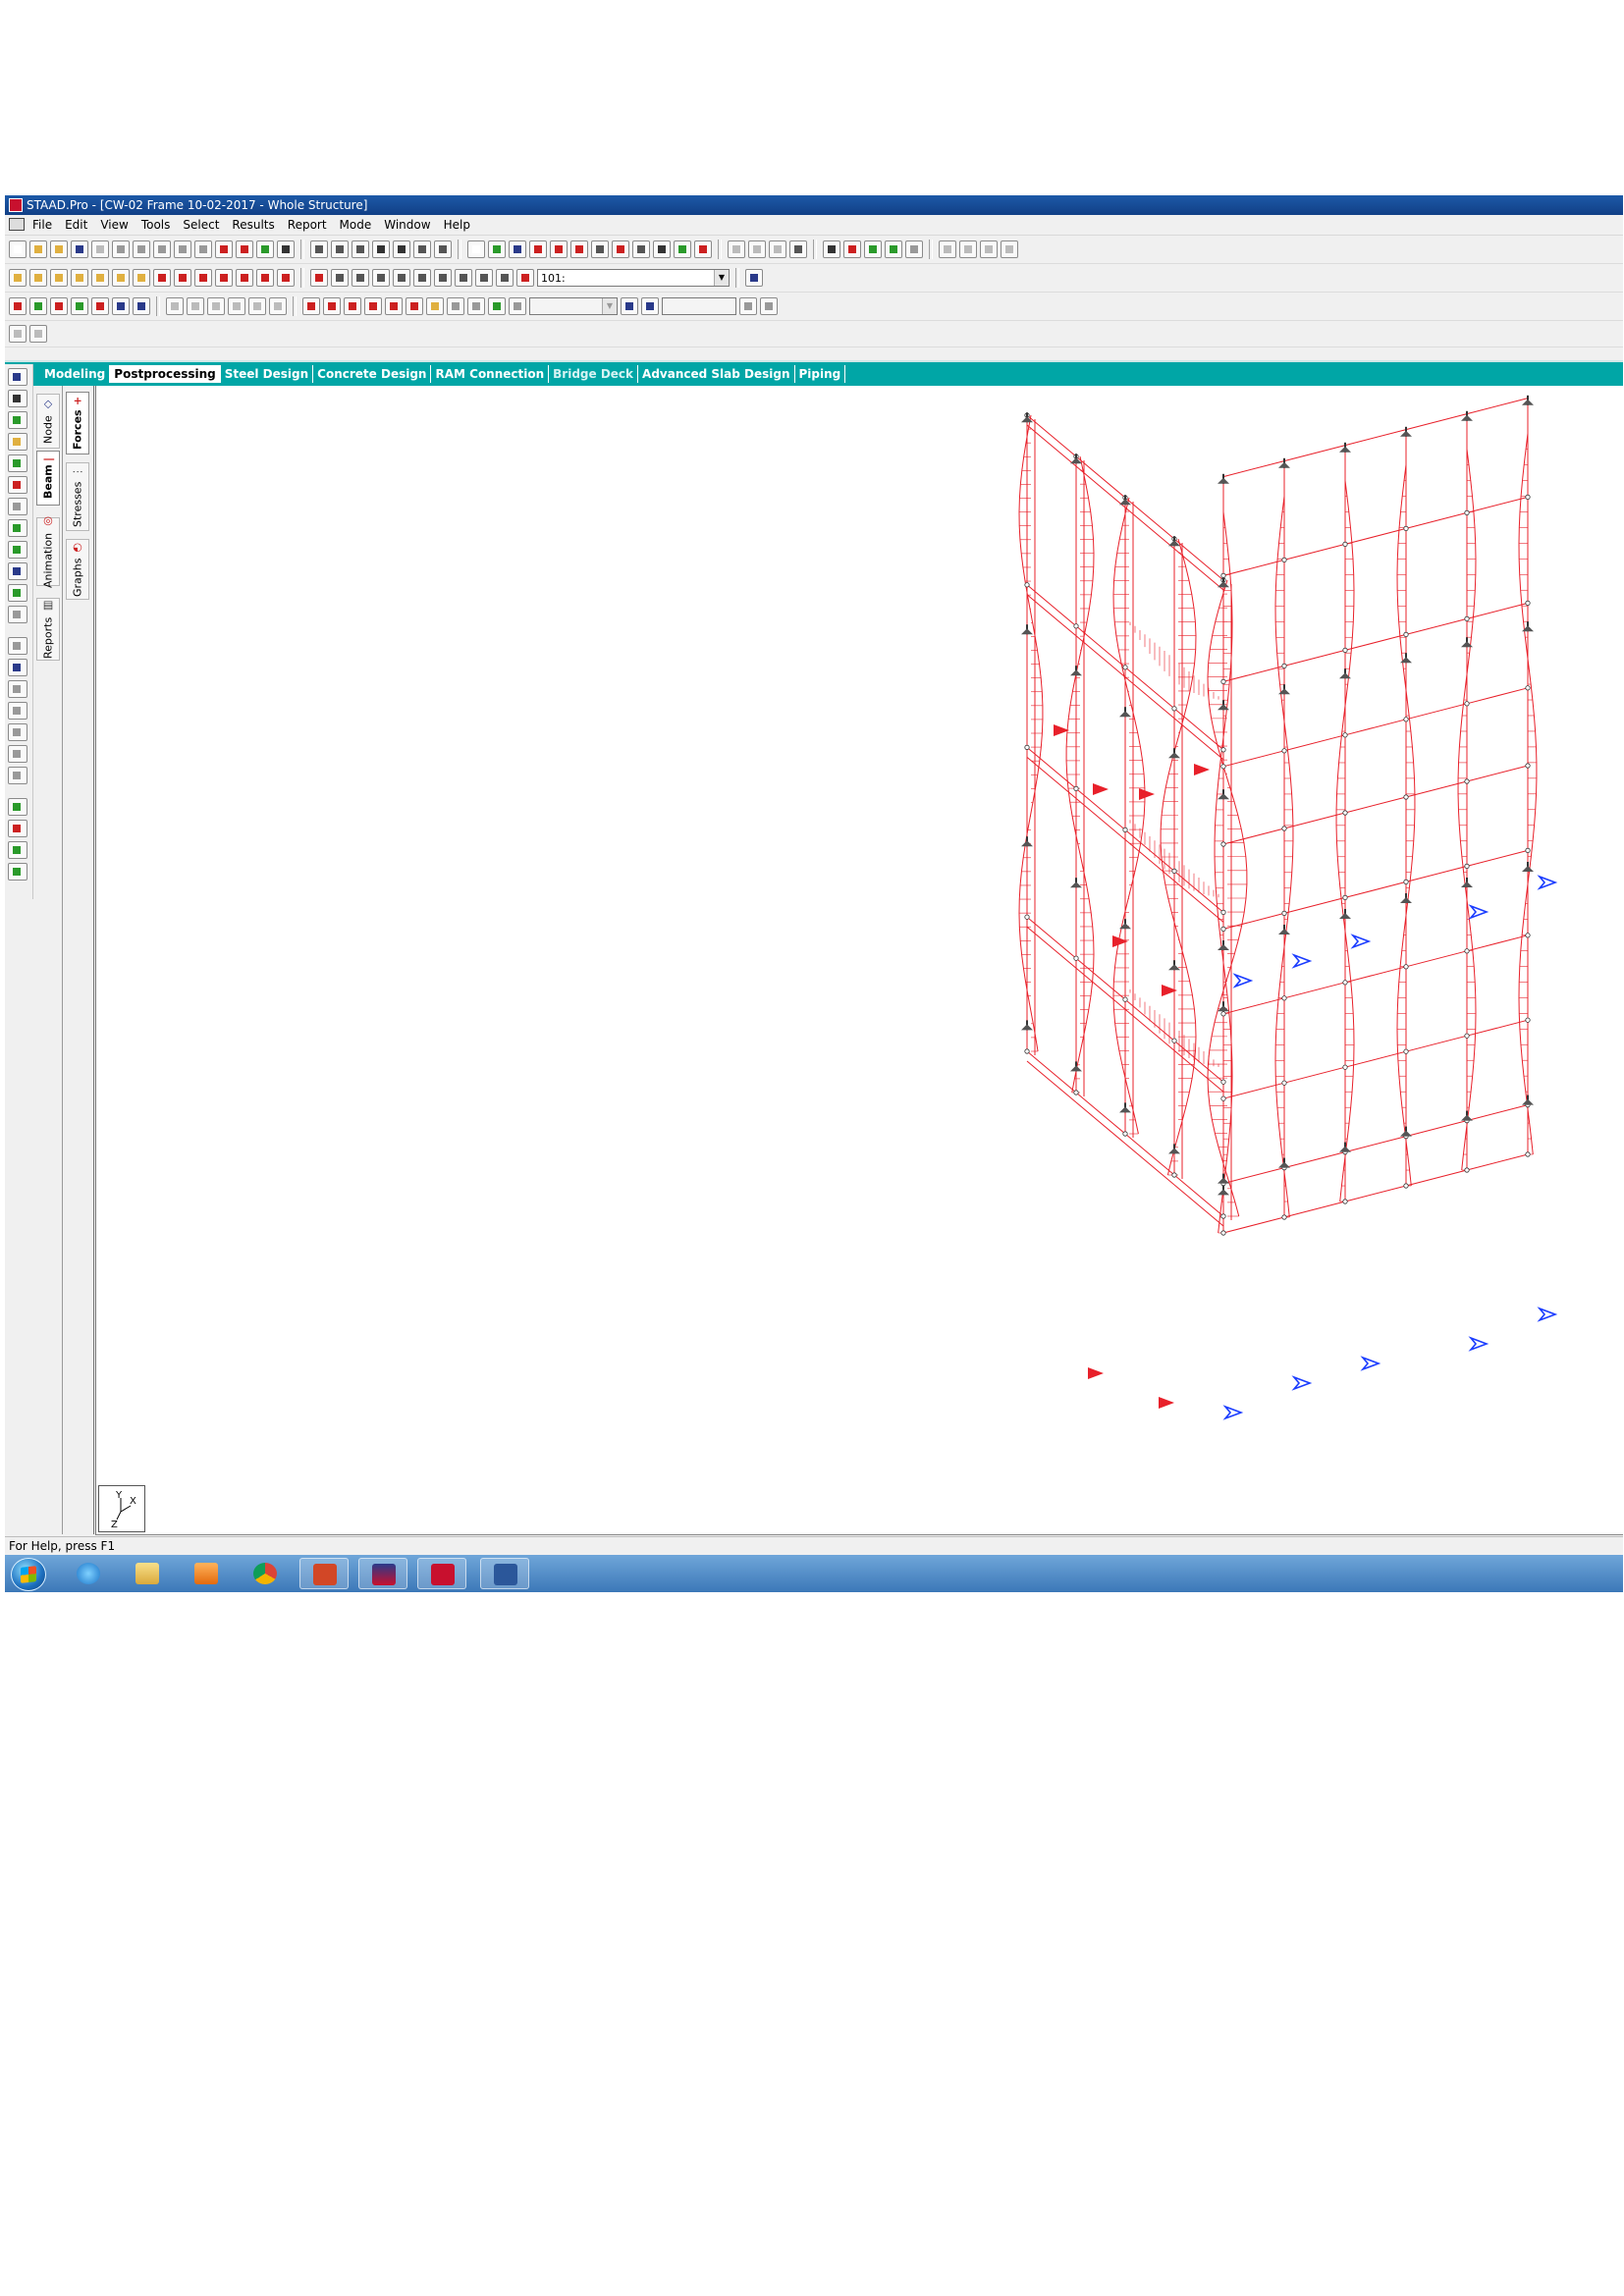 The height and width of the screenshot is (2296, 1624). What do you see at coordinates (443, 278) in the screenshot?
I see `pan-icon` at bounding box center [443, 278].